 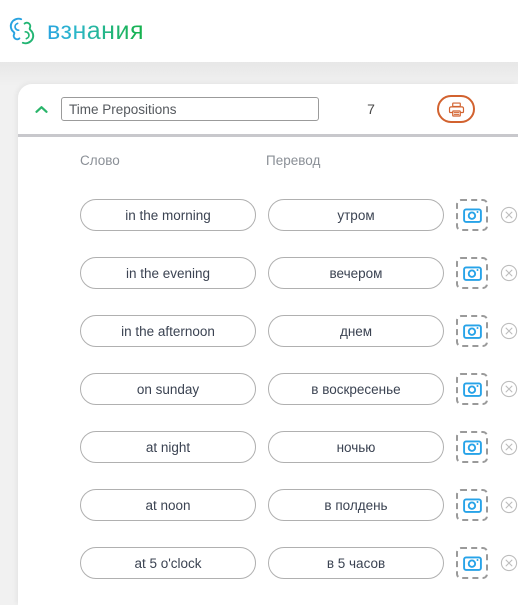 What do you see at coordinates (100, 160) in the screenshot?
I see `column-header-word: Слово` at bounding box center [100, 160].